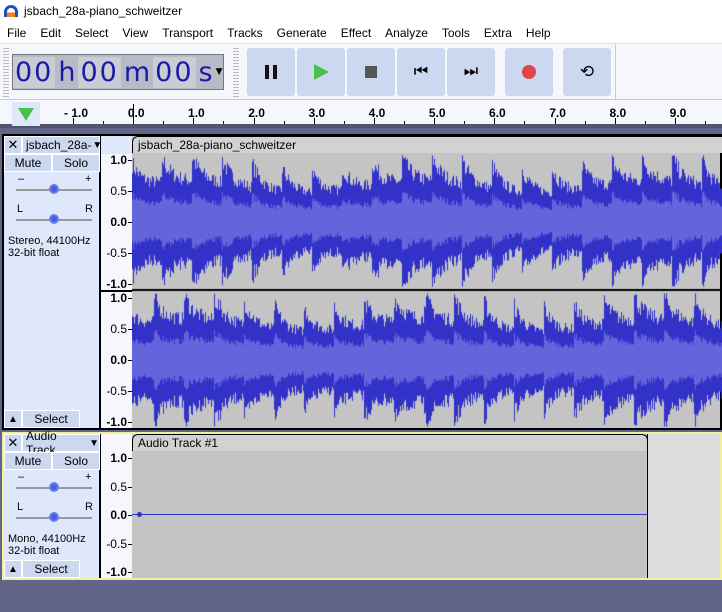  I want to click on skip-start-button: ⏮, so click(421, 72).